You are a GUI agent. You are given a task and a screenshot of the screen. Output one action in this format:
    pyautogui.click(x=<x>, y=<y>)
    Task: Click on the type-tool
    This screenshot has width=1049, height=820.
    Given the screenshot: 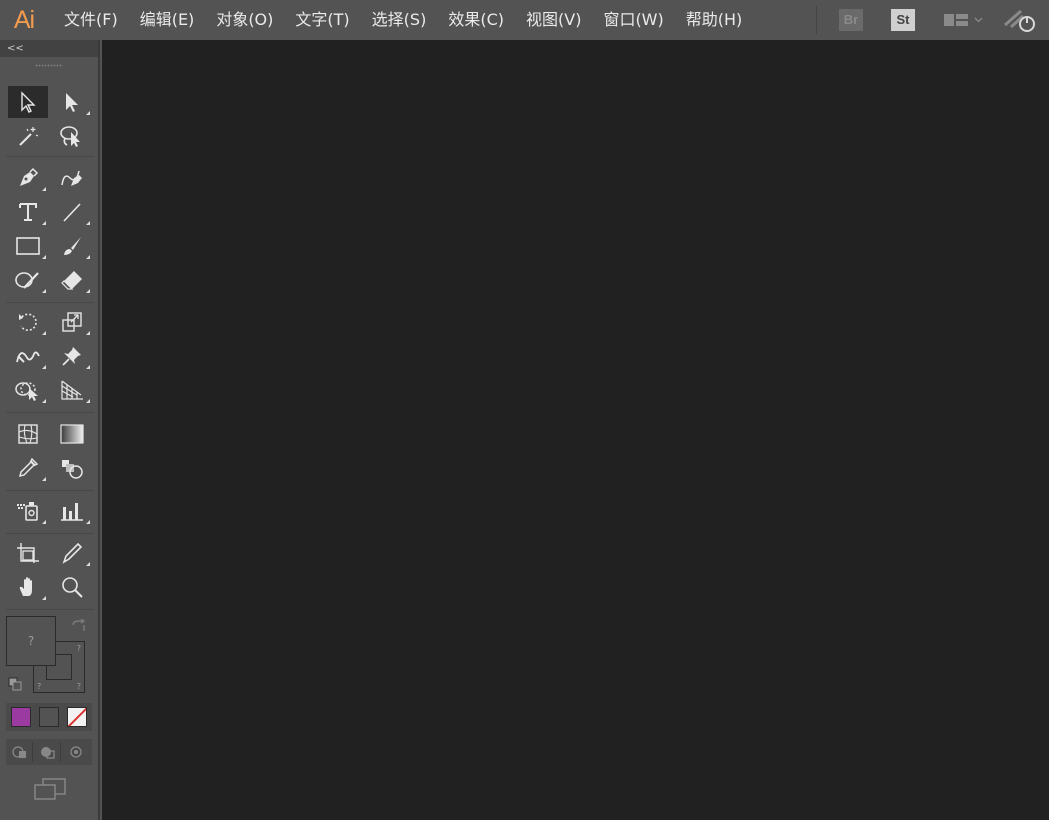 What is the action you would take?
    pyautogui.click(x=28, y=212)
    